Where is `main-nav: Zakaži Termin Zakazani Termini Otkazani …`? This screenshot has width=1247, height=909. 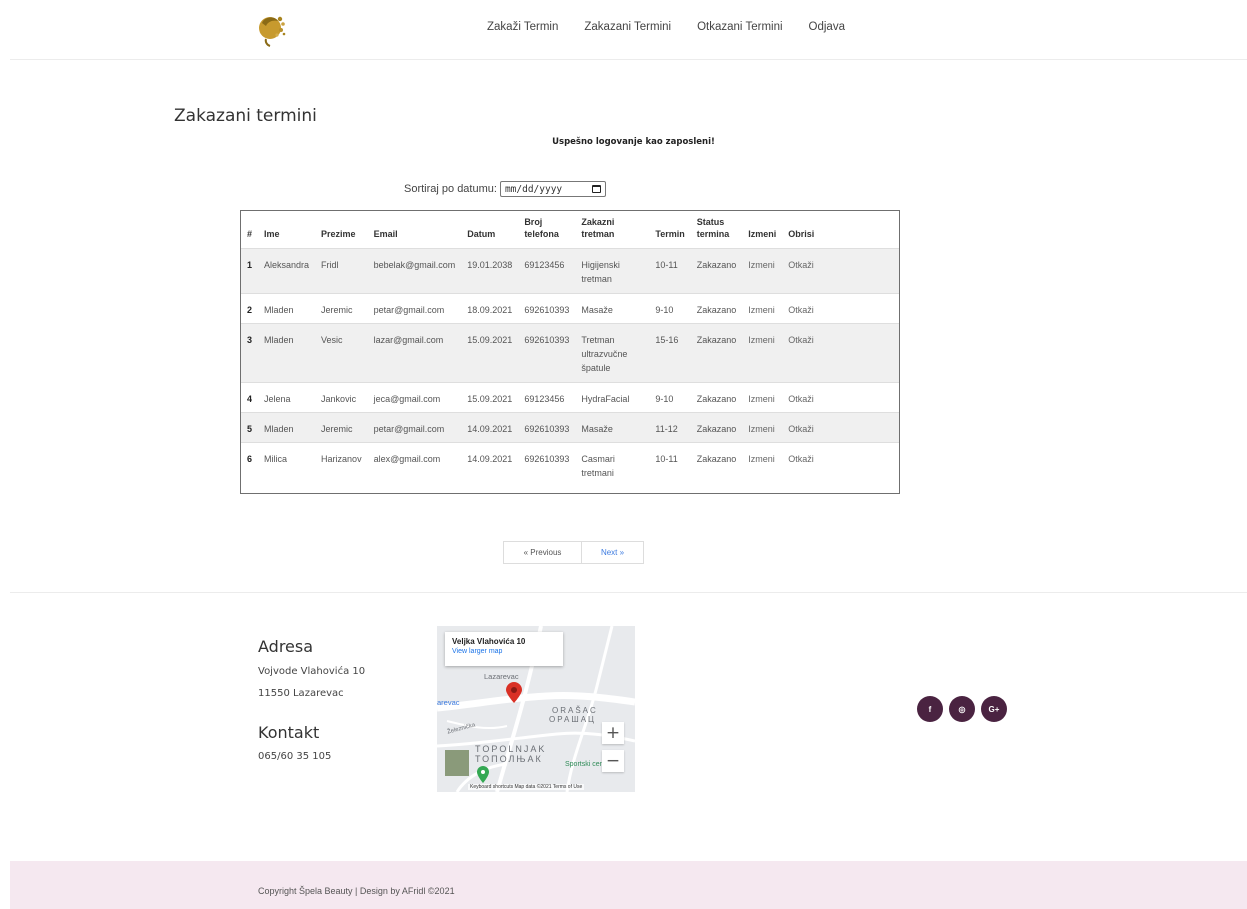
main-nav: Zakaži Termin Zakazani Termini Otkazani … is located at coordinates (666, 27).